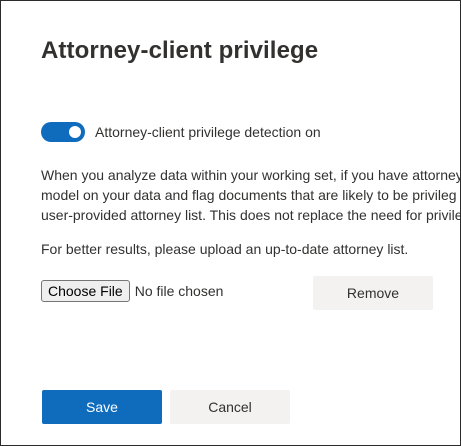  Describe the element at coordinates (208, 132) in the screenshot. I see `privilege-detection-toggle-label: Attorney-client privilege detection on` at that location.